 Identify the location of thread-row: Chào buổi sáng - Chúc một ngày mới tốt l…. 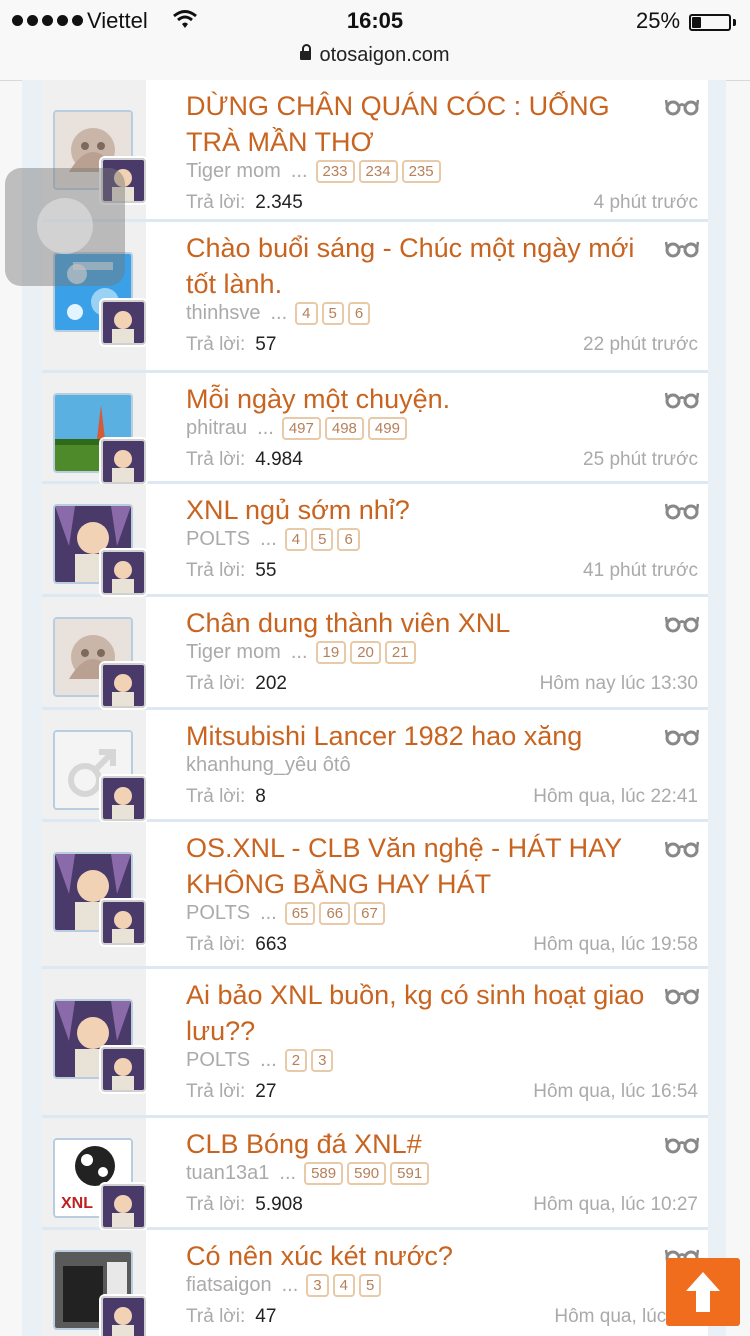
(375, 297).